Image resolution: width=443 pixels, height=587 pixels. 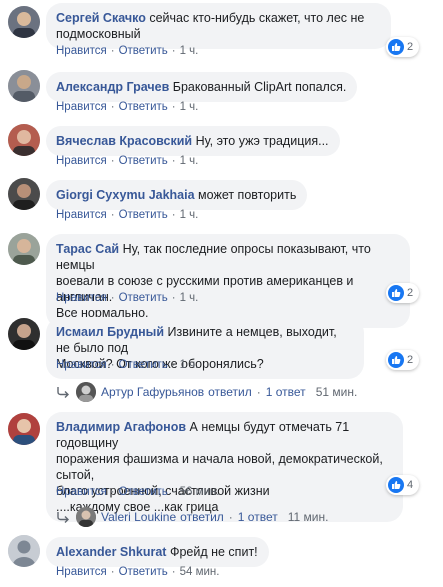 I want to click on comment-author: Тарас Сай, so click(x=87, y=249).